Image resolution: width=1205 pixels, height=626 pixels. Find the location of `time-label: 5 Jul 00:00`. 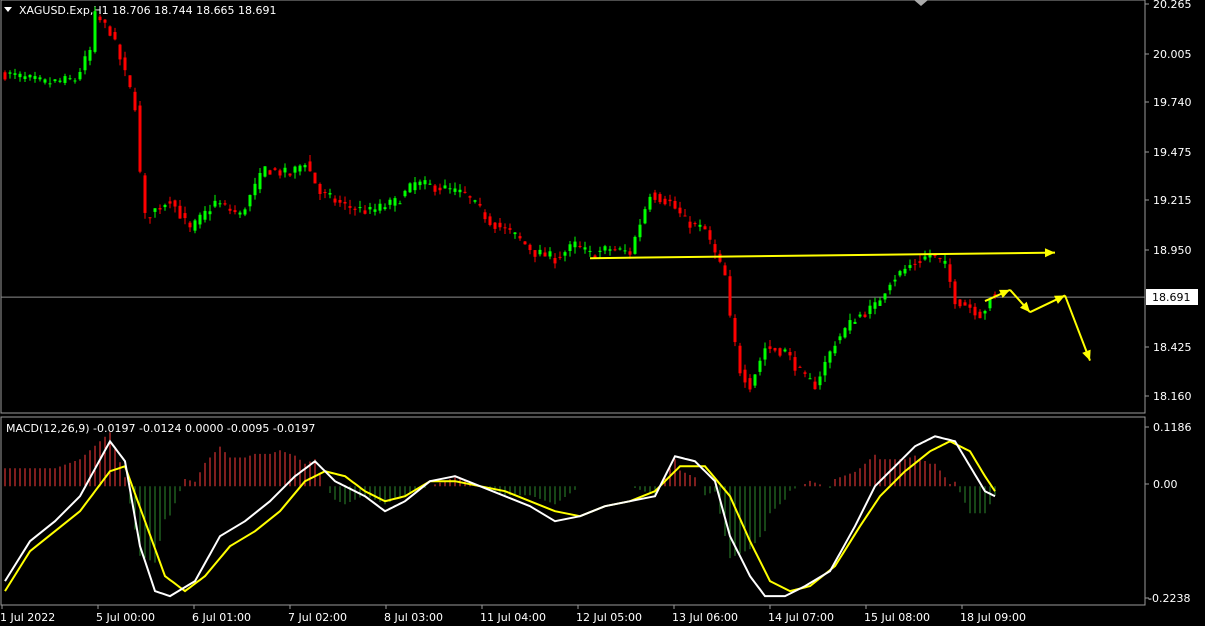

time-label: 5 Jul 00:00 is located at coordinates (125, 617).